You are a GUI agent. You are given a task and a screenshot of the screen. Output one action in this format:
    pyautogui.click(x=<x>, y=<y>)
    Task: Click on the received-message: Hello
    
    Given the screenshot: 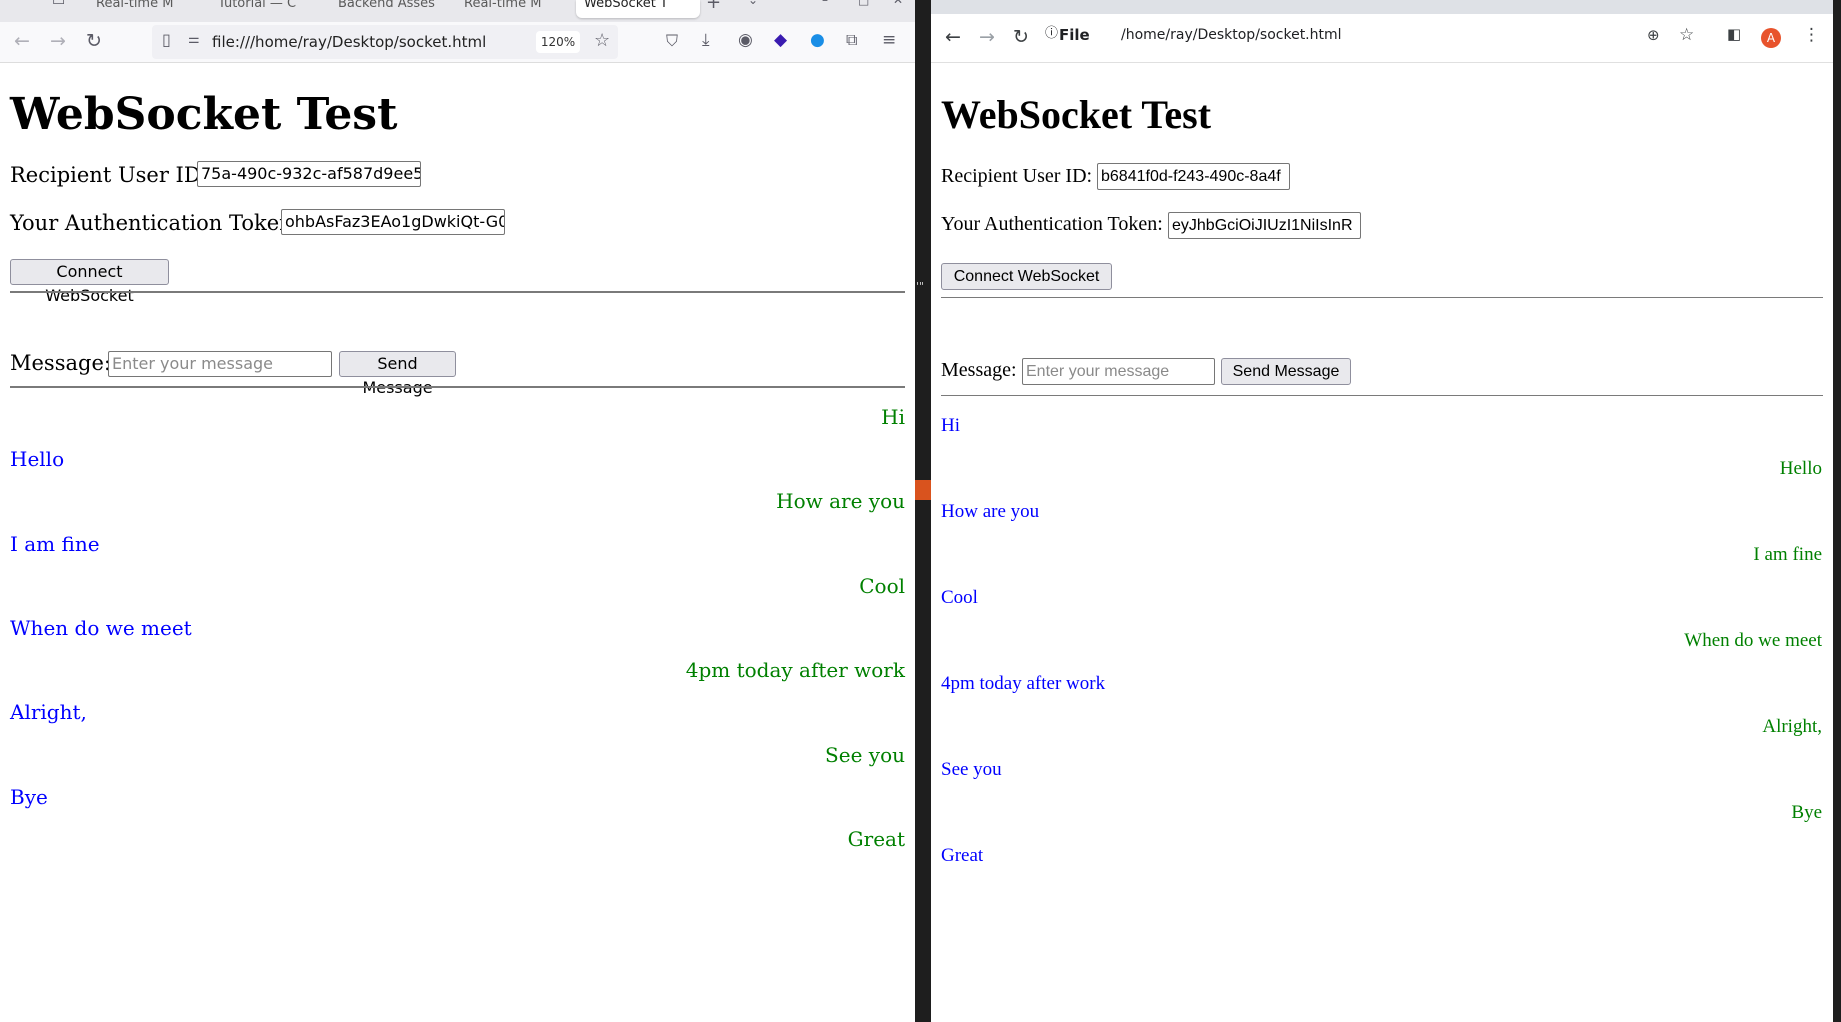 What is the action you would take?
    pyautogui.click(x=37, y=459)
    